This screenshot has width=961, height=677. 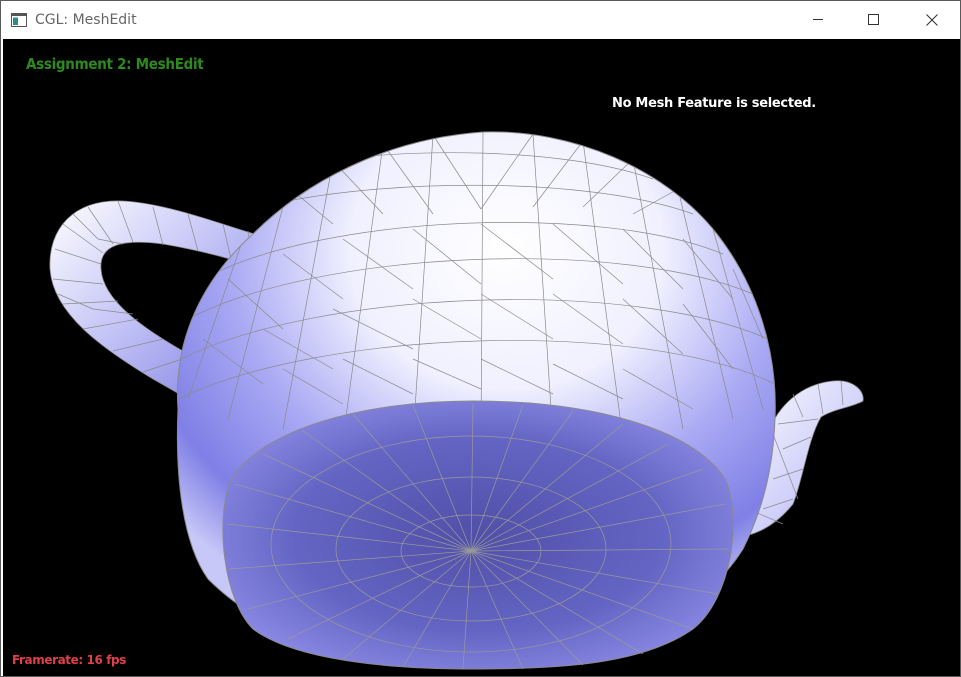 I want to click on maximize-icon, so click(x=873, y=19).